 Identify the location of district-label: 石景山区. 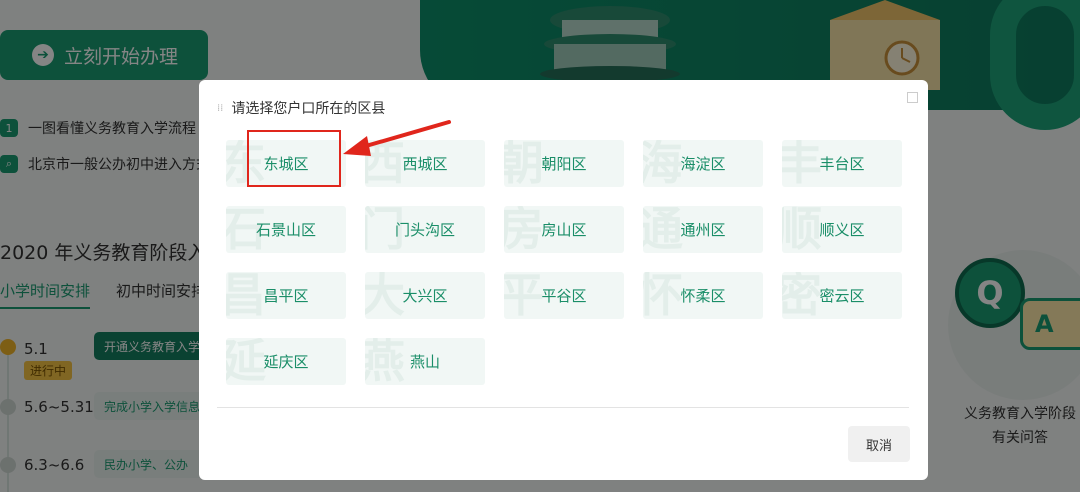
(285, 230).